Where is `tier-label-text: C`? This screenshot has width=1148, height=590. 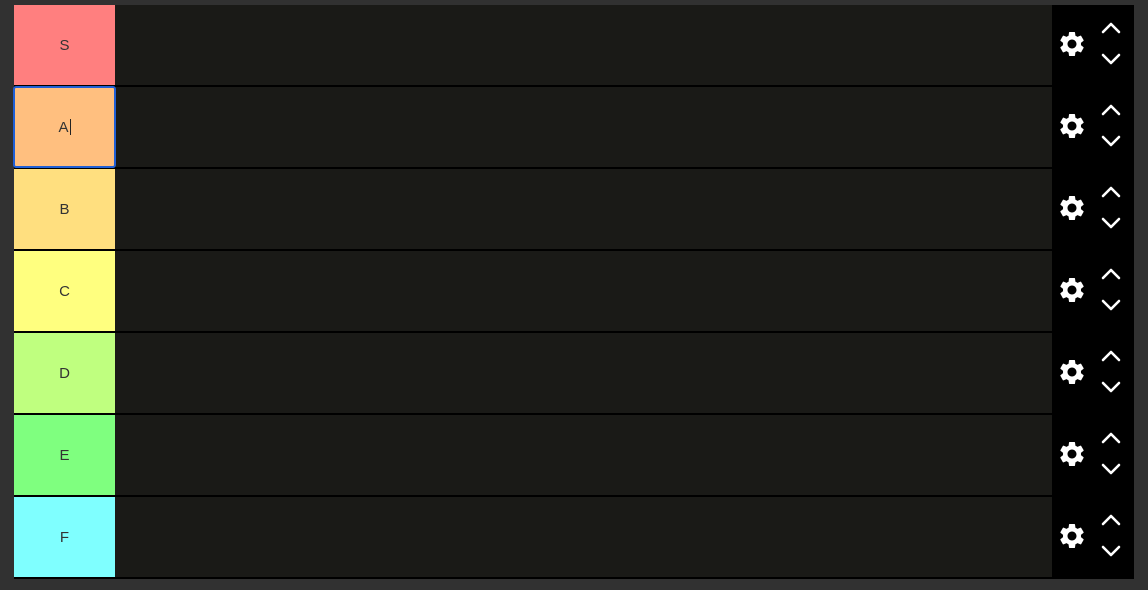
tier-label-text: C is located at coordinates (64, 291).